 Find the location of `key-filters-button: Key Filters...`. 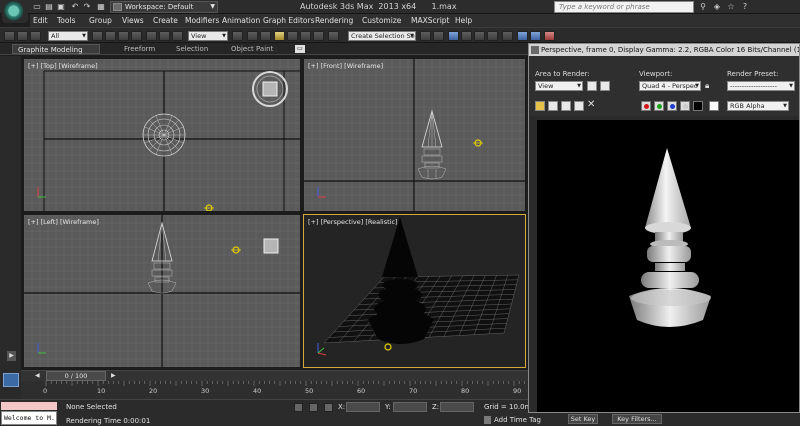

key-filters-button: Key Filters... is located at coordinates (637, 419).